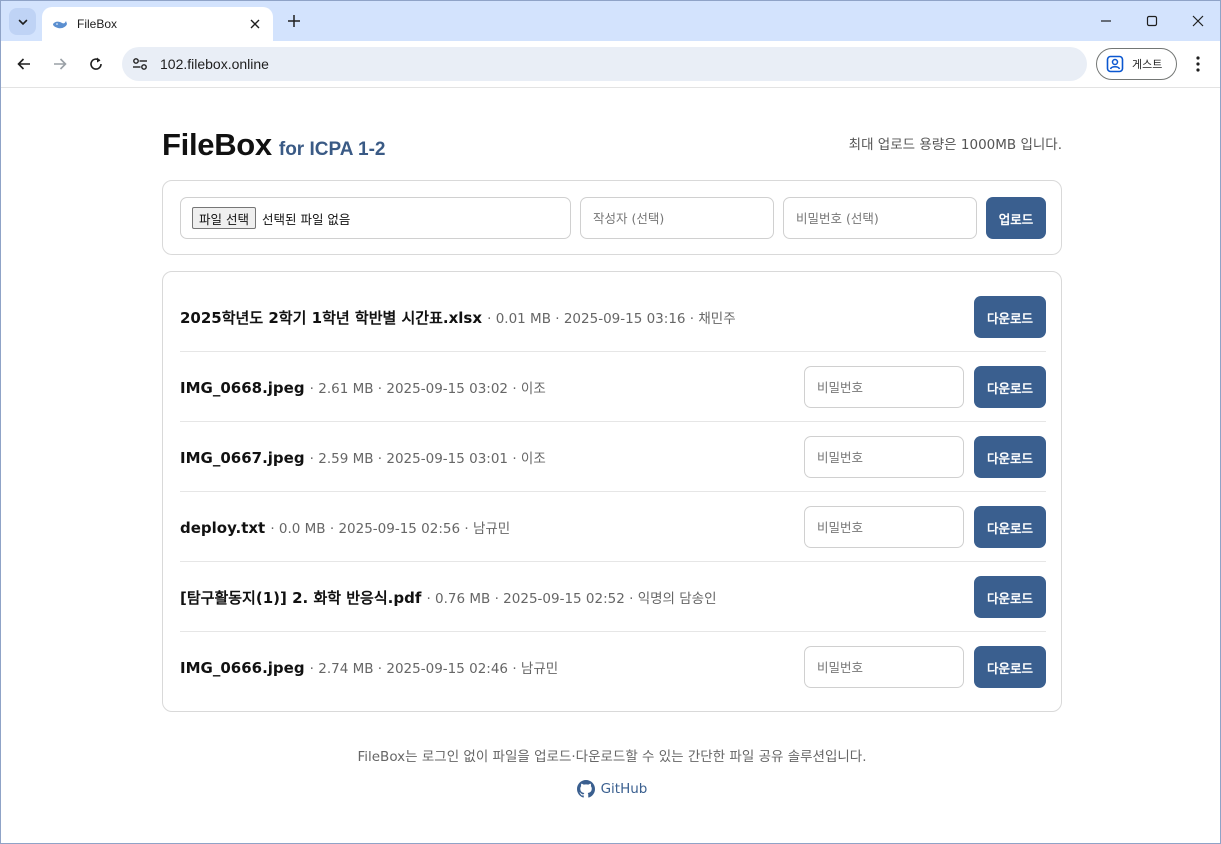  What do you see at coordinates (1016, 218) in the screenshot?
I see `upload-button: 업로드` at bounding box center [1016, 218].